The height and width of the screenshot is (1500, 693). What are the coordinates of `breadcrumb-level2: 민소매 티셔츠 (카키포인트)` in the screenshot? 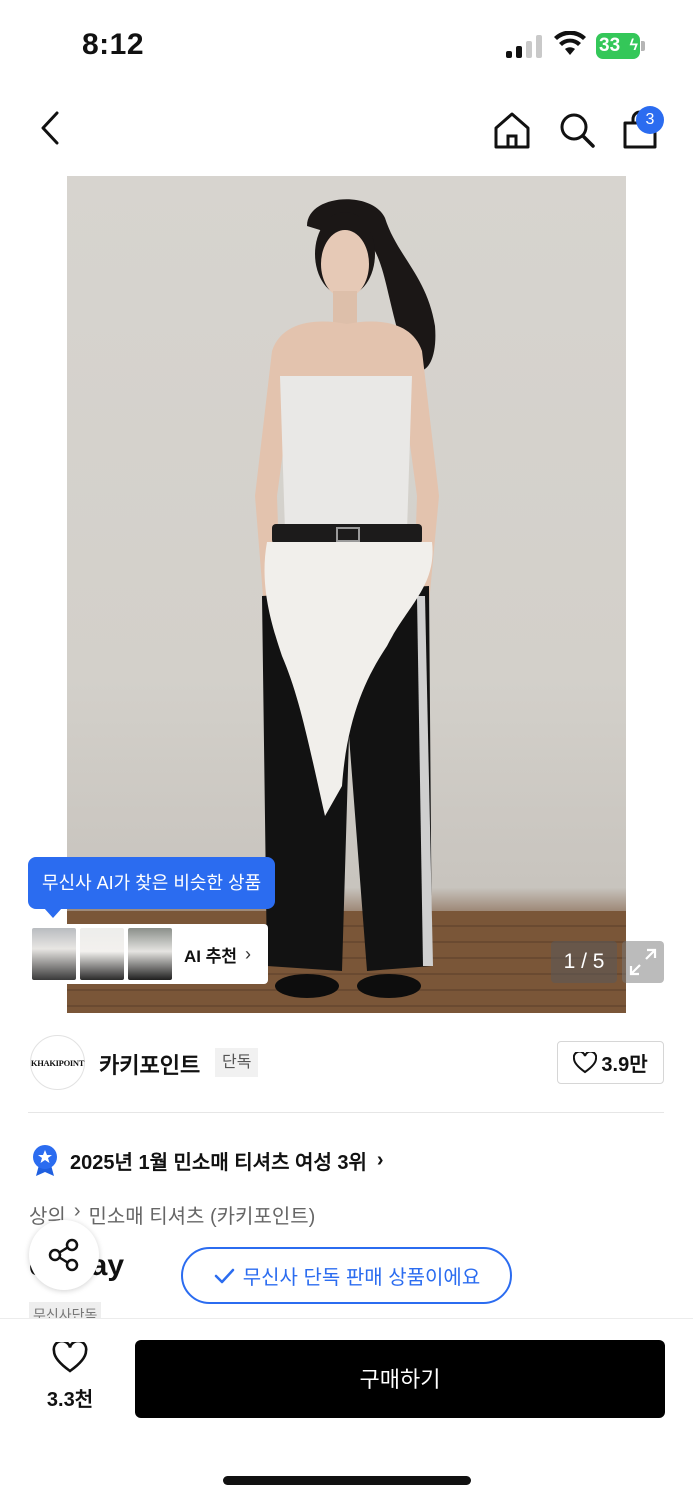 It's located at (201, 1214).